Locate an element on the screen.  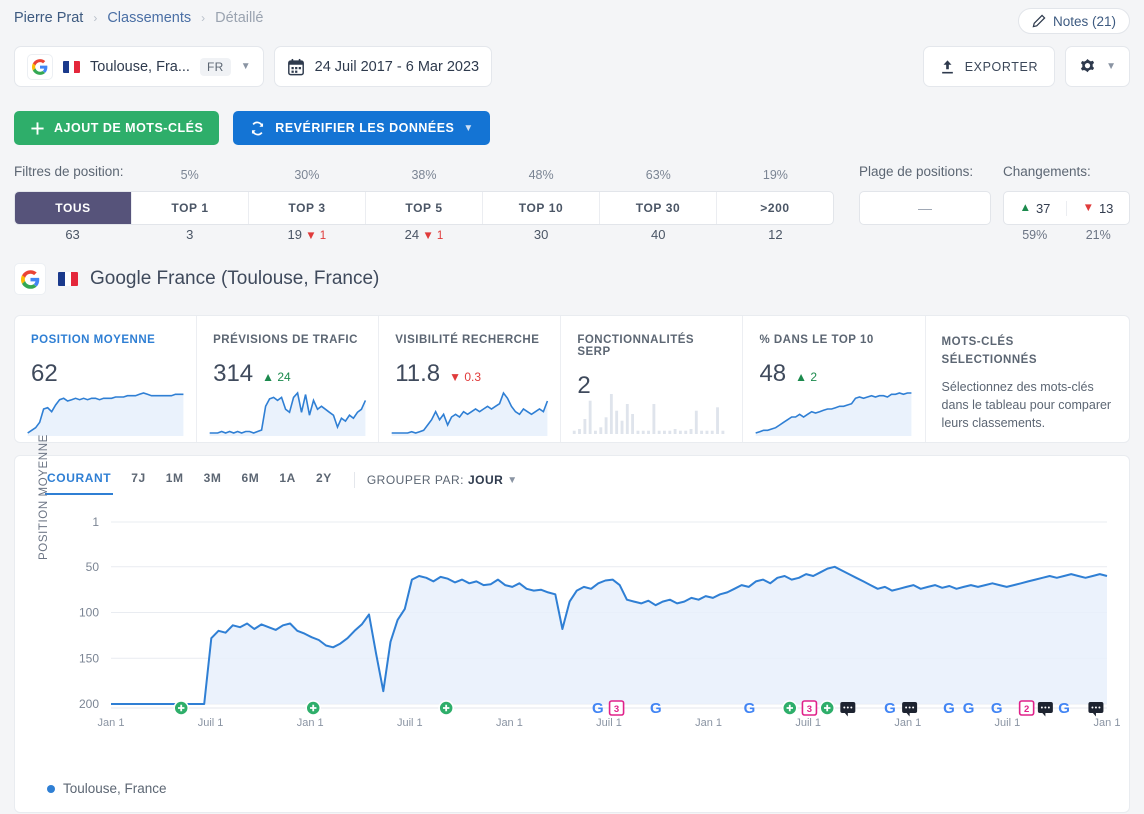
position-range-input: — is located at coordinates (925, 208).